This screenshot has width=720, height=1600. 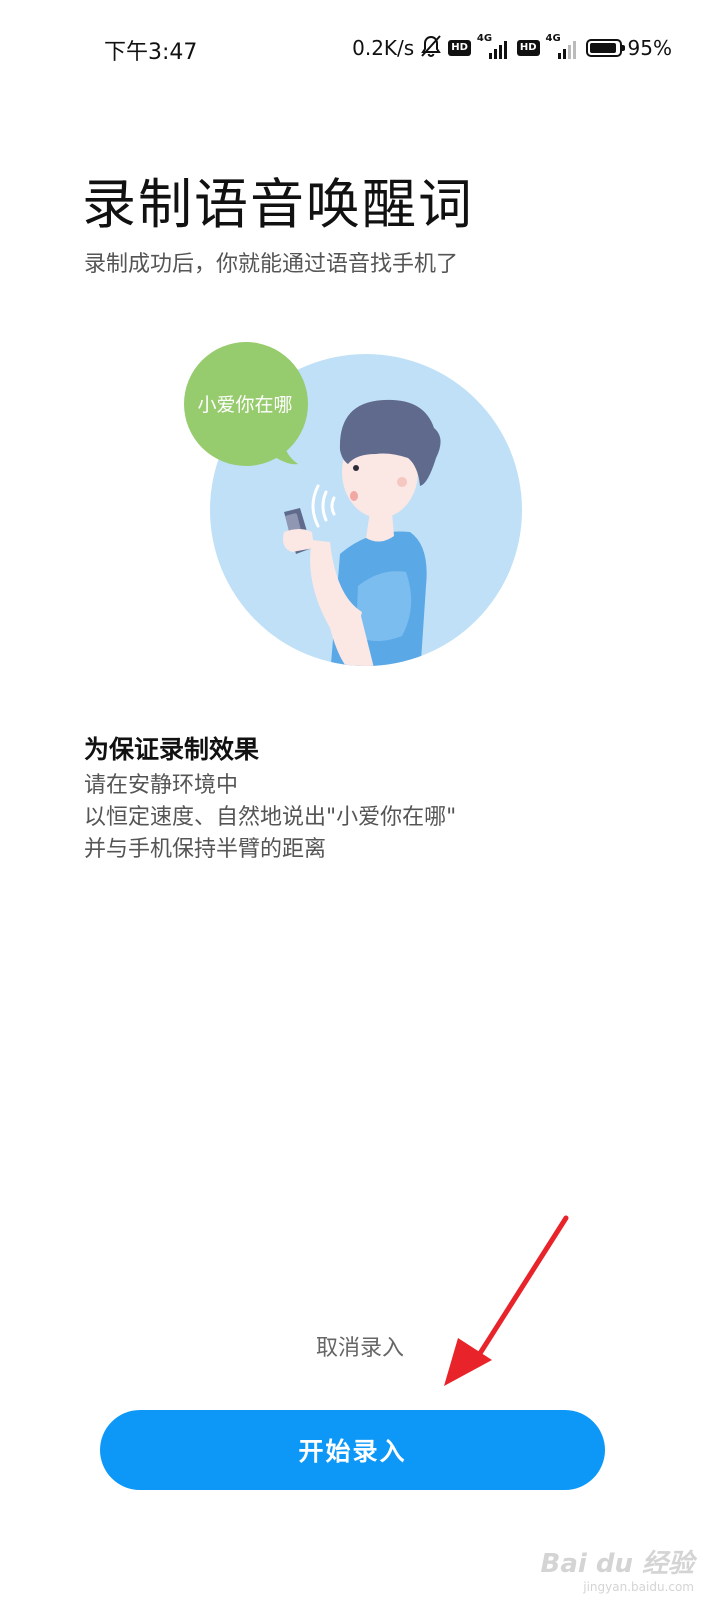 I want to click on voice-illustration: 小爱你在哪, so click(x=360, y=506).